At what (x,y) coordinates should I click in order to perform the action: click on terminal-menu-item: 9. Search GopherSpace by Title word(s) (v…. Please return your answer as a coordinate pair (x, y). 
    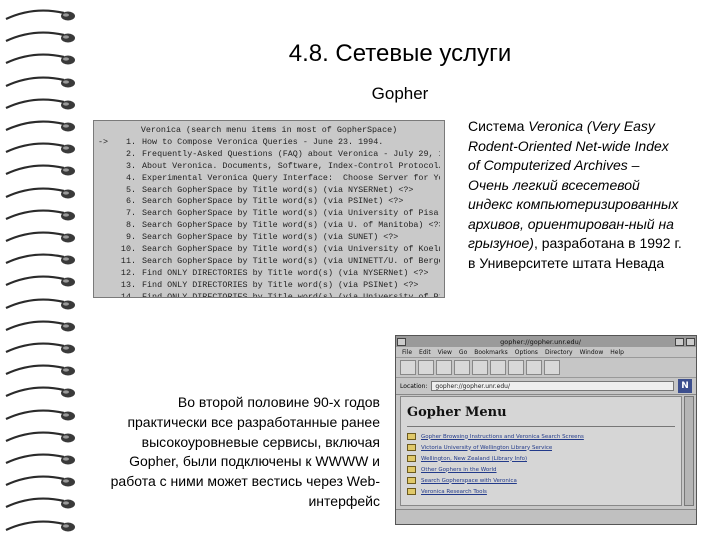
    Looking at the image, I should click on (269, 238).